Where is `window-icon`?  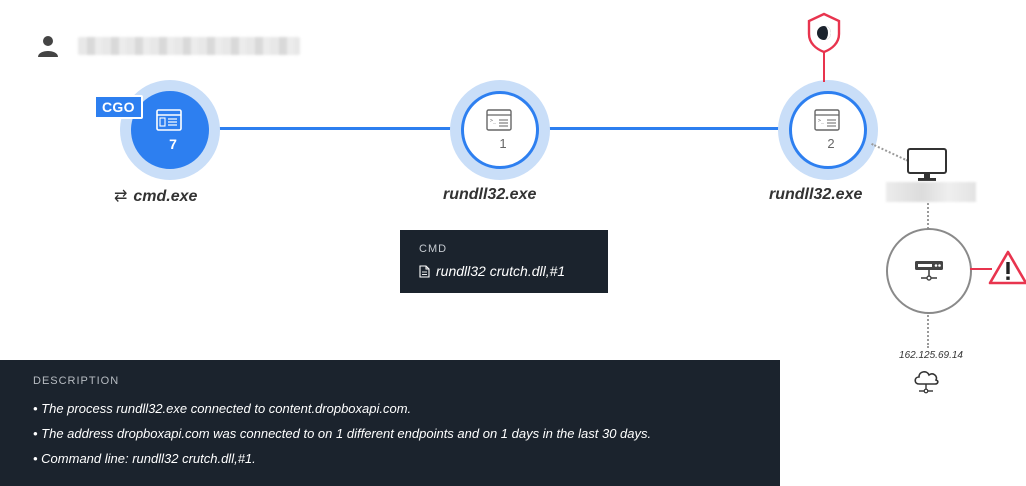
window-icon is located at coordinates (169, 120).